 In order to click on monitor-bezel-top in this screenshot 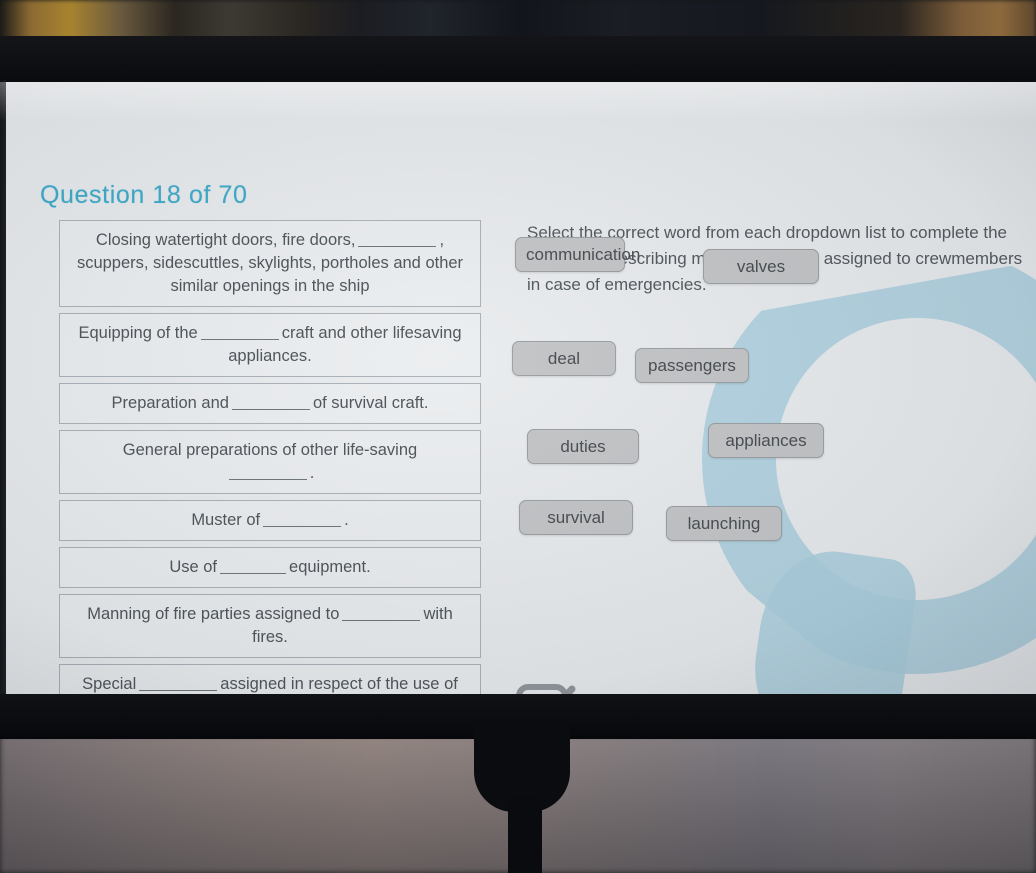, I will do `click(518, 60)`.